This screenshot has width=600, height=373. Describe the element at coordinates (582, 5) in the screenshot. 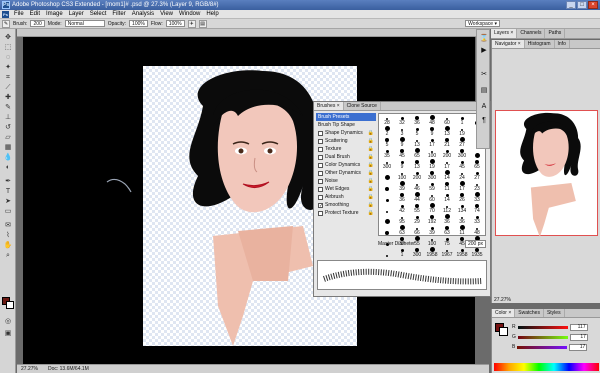

I see `maximize-button: □` at that location.